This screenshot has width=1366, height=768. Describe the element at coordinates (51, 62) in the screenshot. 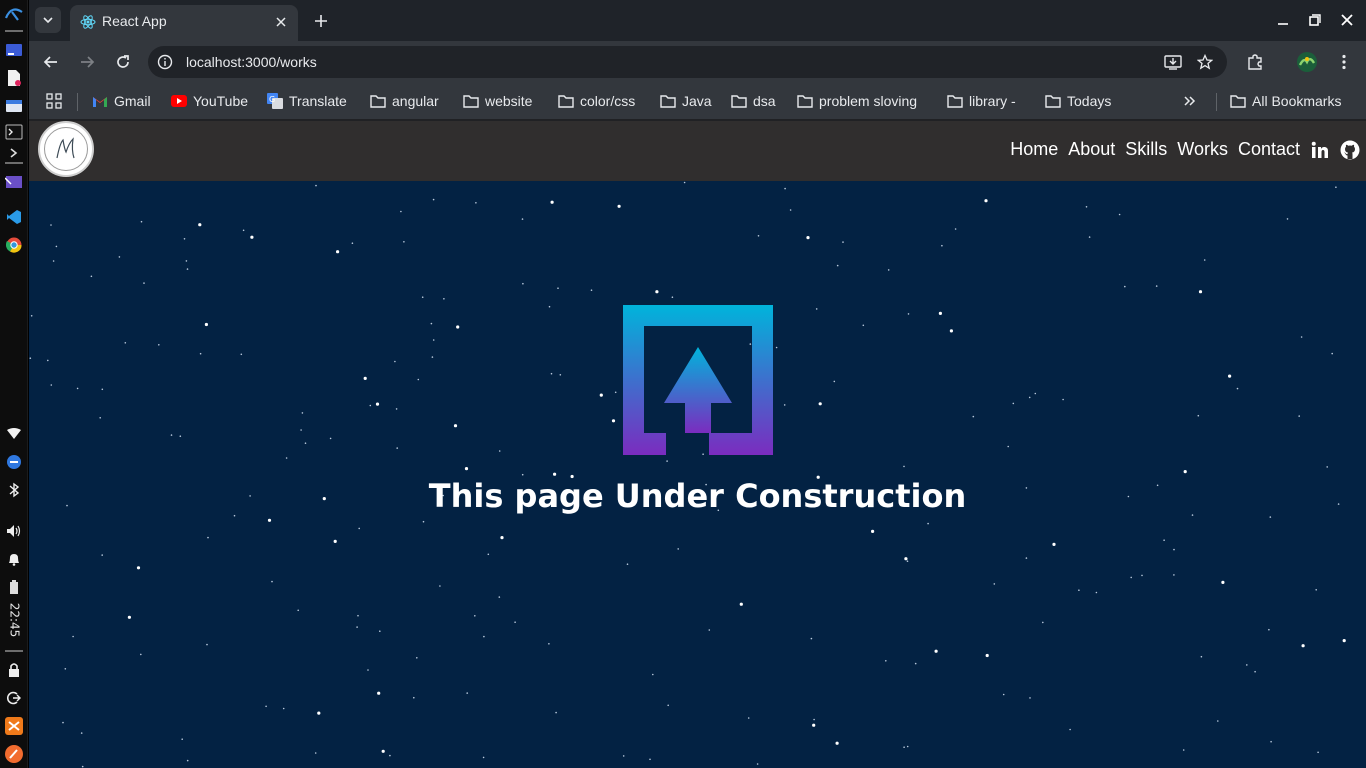

I see `back-button` at that location.